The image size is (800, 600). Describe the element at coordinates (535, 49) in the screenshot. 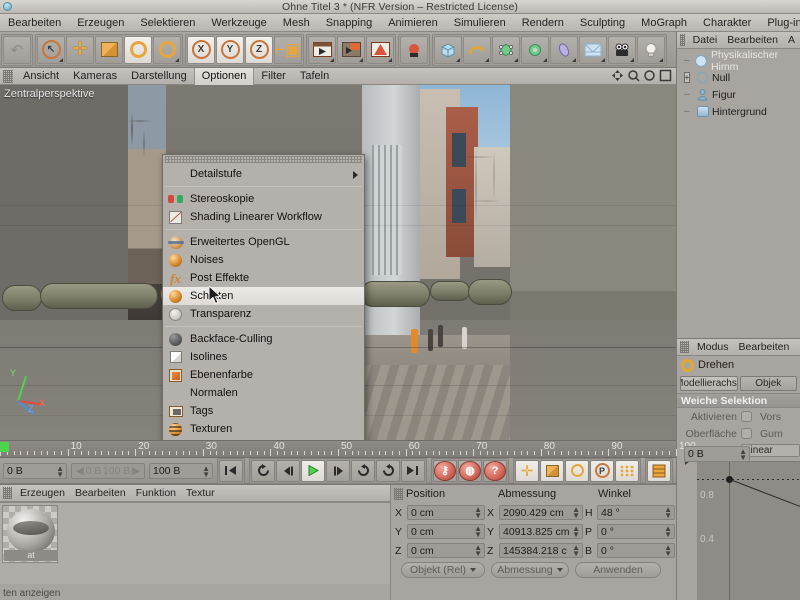

I see `deformer-button` at that location.